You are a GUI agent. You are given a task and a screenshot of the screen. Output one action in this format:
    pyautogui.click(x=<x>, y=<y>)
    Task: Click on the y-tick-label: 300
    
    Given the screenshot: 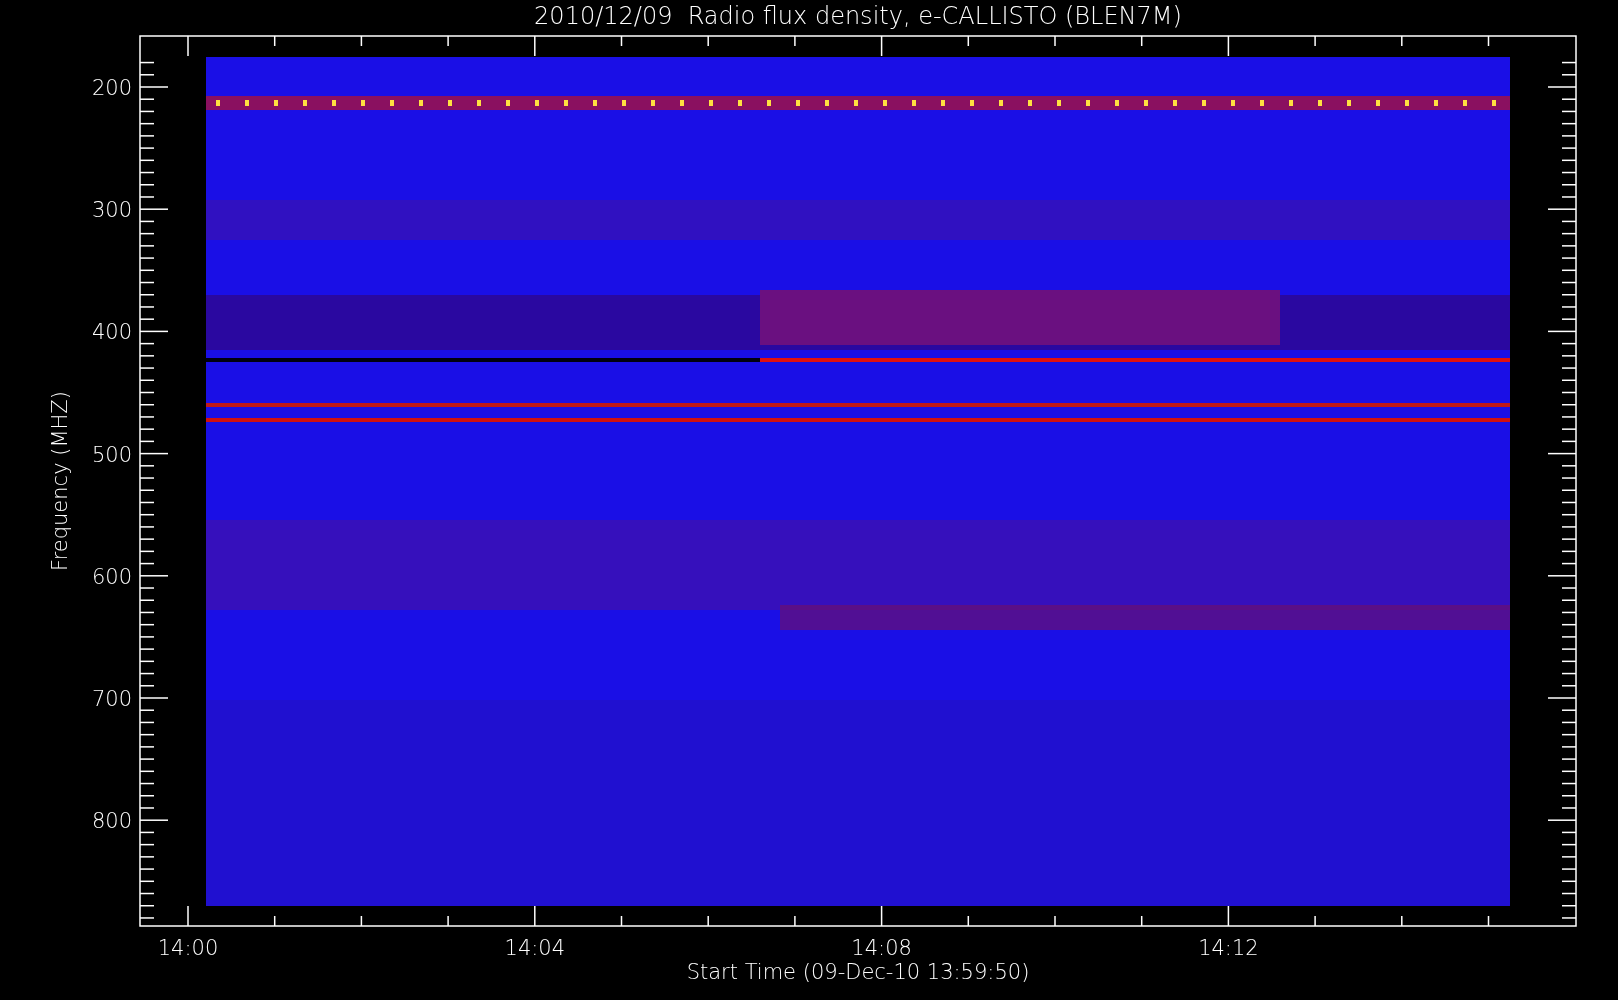 What is the action you would take?
    pyautogui.click(x=111, y=210)
    